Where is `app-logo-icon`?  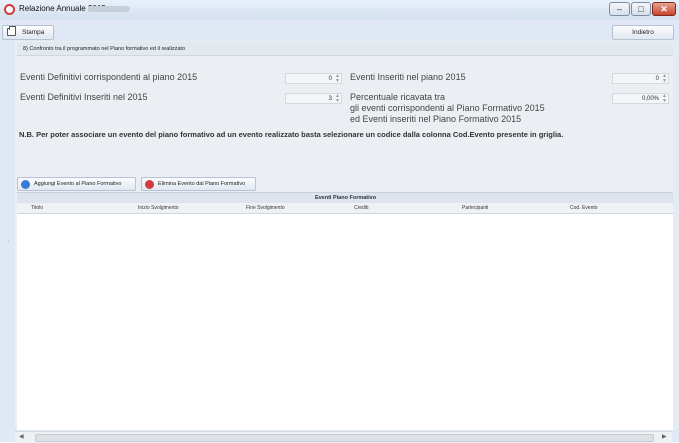 app-logo-icon is located at coordinates (9, 9).